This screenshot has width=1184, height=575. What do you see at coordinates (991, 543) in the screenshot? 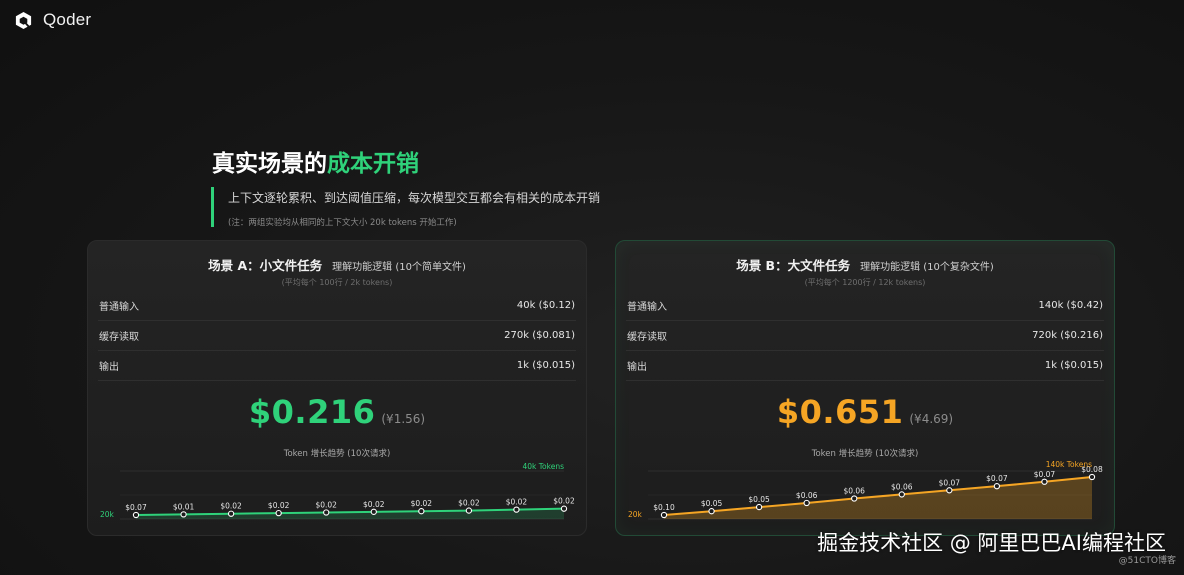
I see `watermark-main: 掘金技术社区 @ 阿里巴巴AI编程社区` at bounding box center [991, 543].